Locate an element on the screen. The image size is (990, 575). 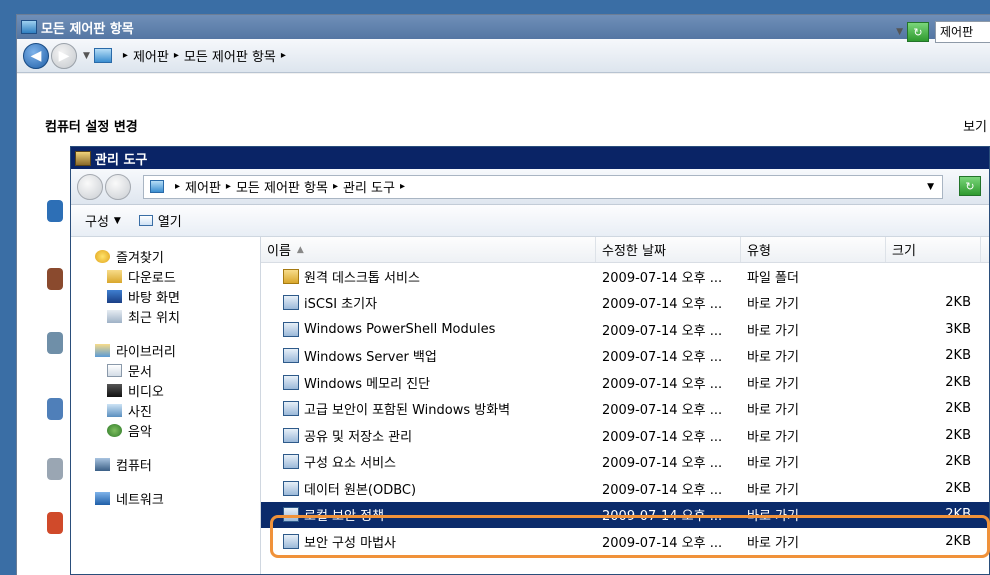
open-button: 열기 is located at coordinates (160, 220).